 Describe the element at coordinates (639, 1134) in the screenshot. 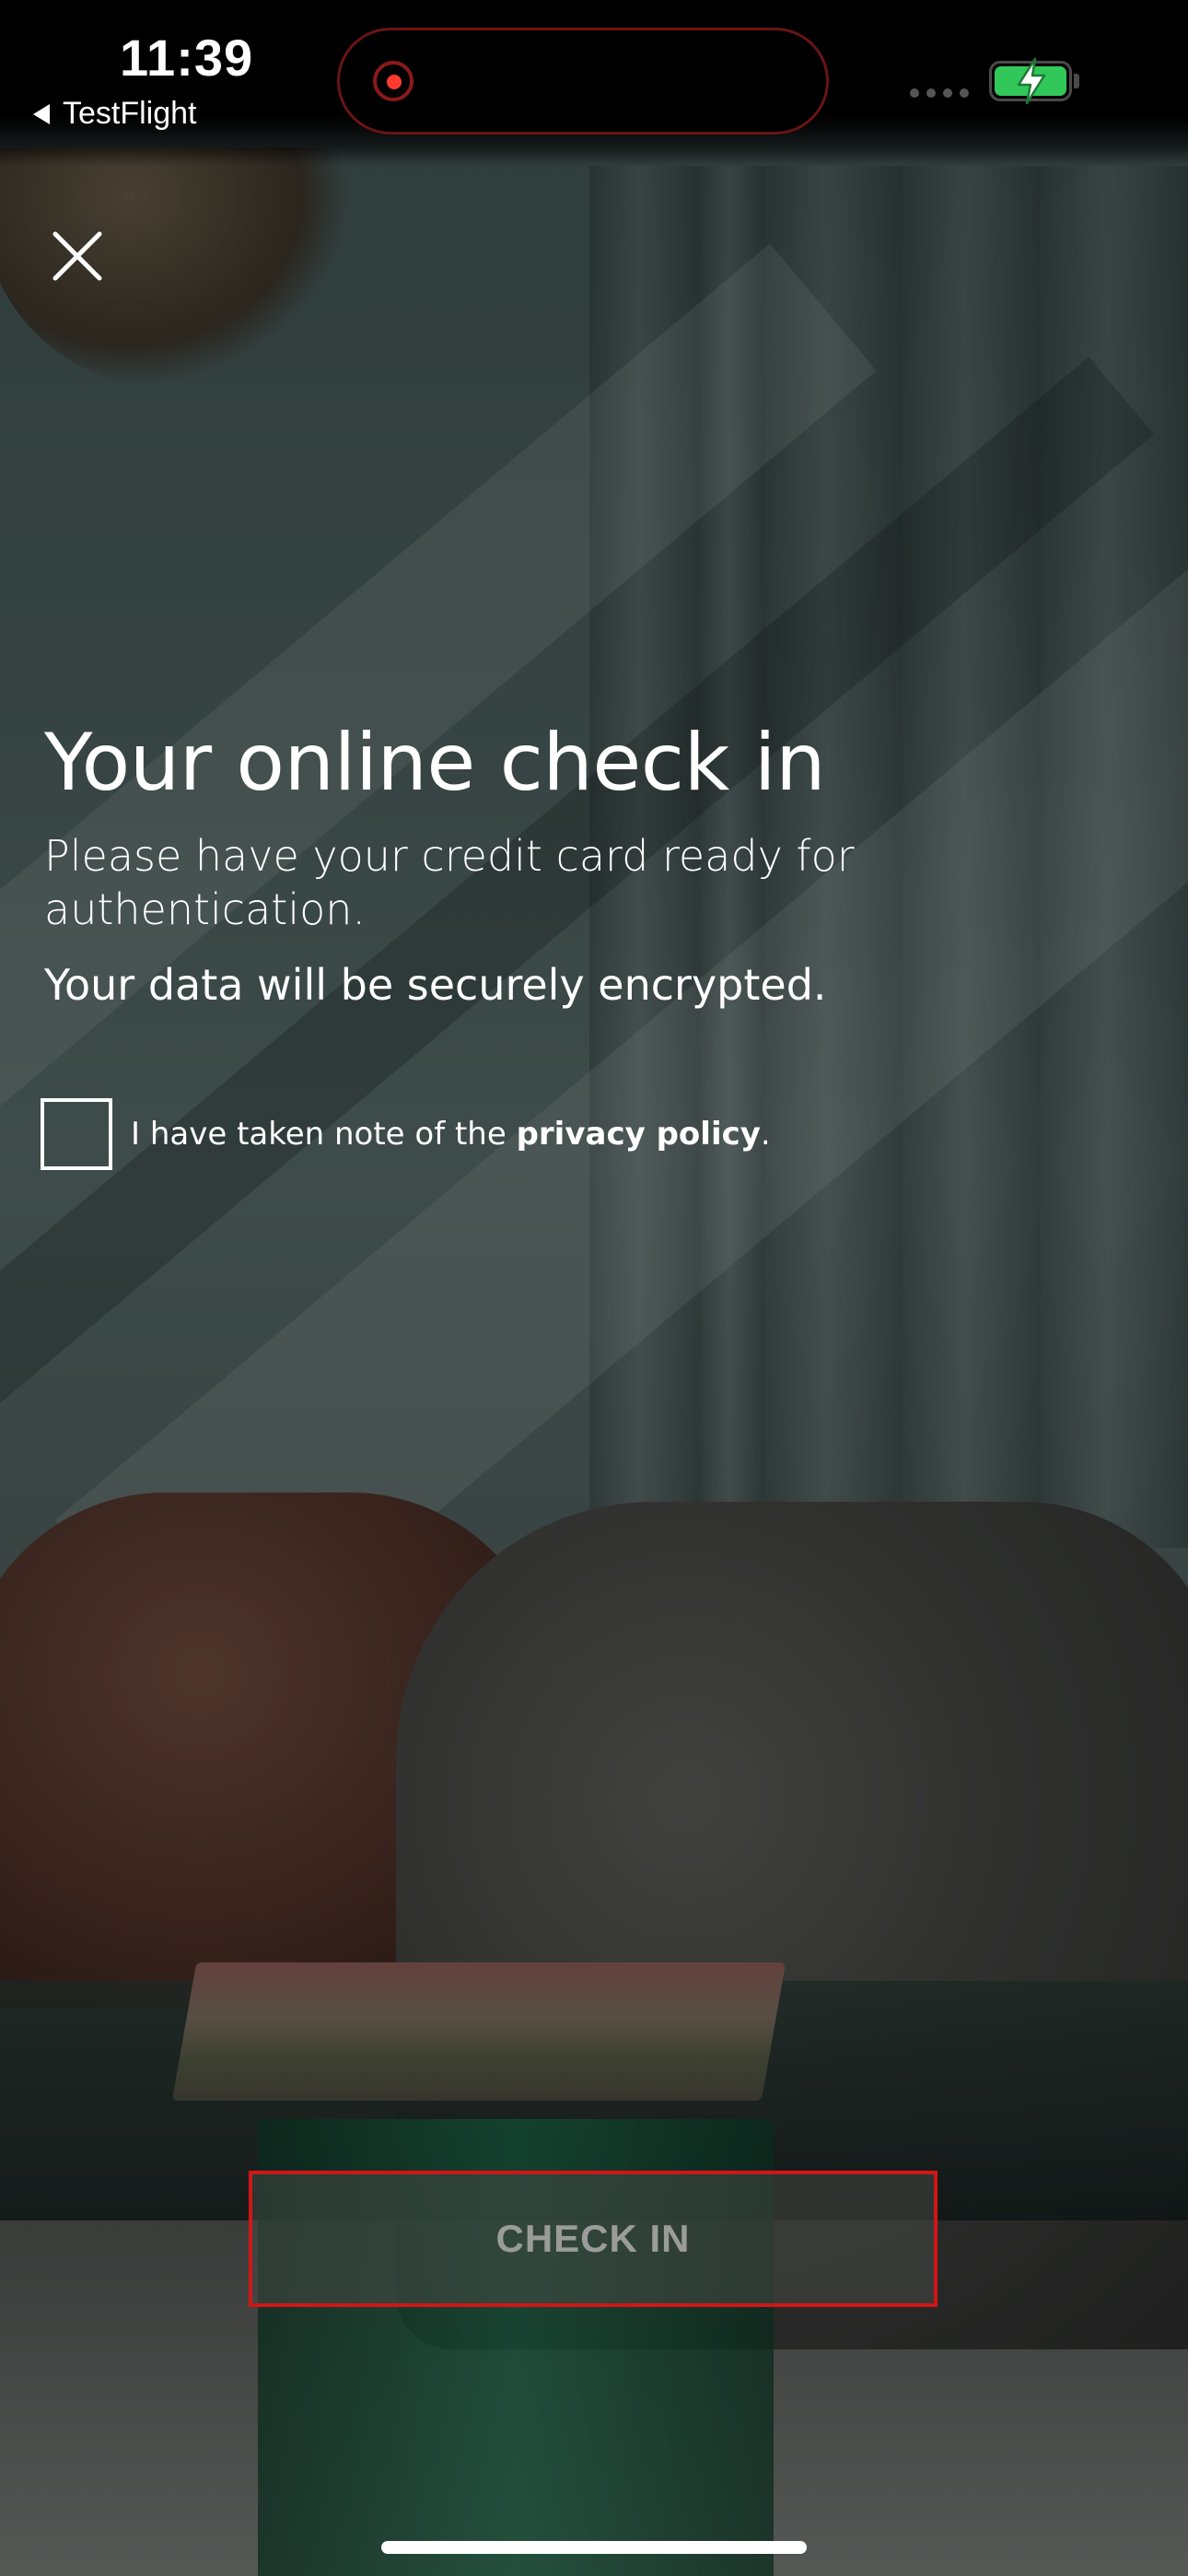

I see `privacy-policy-link: privacy policy` at that location.